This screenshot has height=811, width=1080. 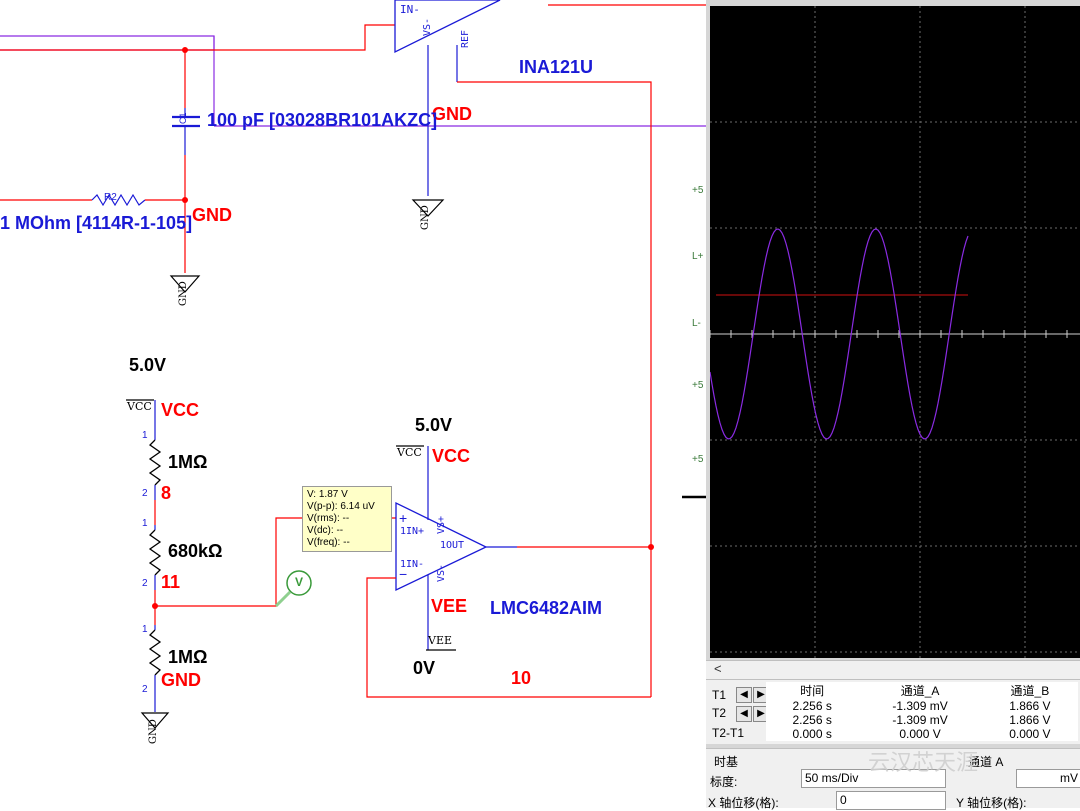 What do you see at coordinates (412, 531) in the screenshot?
I see `opamp-pin-in-plus: 1IN+` at bounding box center [412, 531].